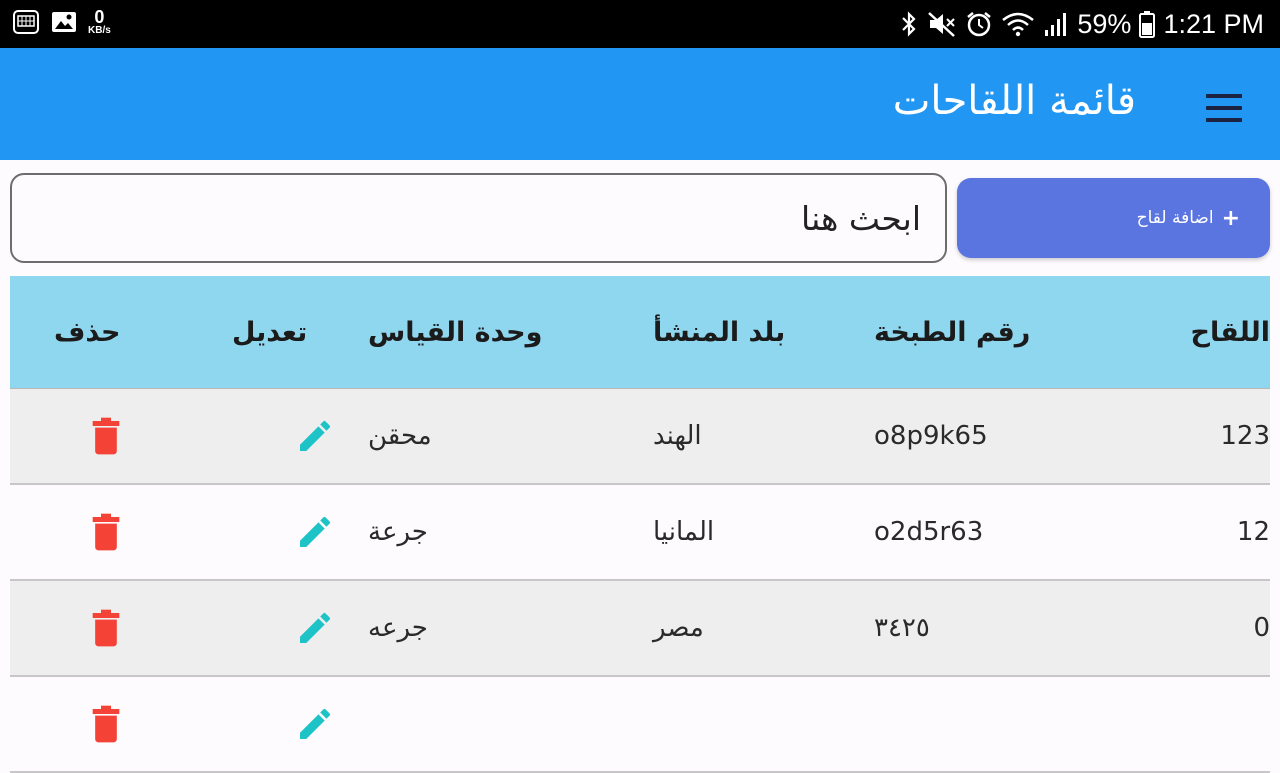  Describe the element at coordinates (99, 30) in the screenshot. I see `net-speed-unit: KB/s` at that location.